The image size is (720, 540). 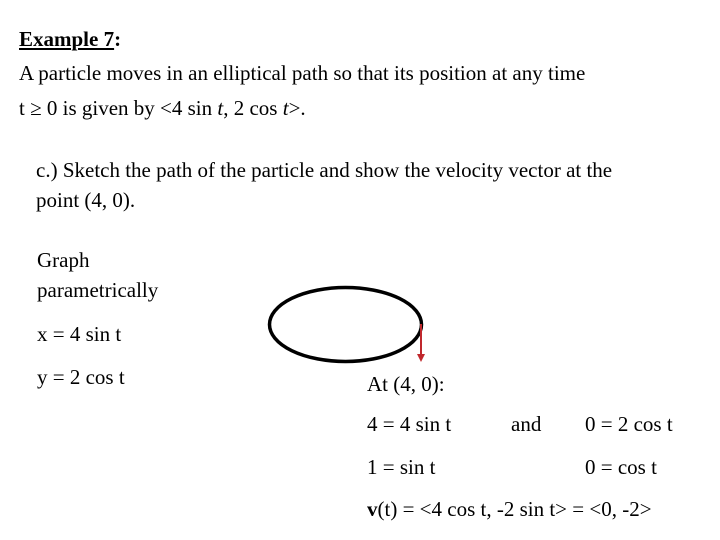 What do you see at coordinates (67, 39) in the screenshot?
I see `example-title-label: Example 7` at bounding box center [67, 39].